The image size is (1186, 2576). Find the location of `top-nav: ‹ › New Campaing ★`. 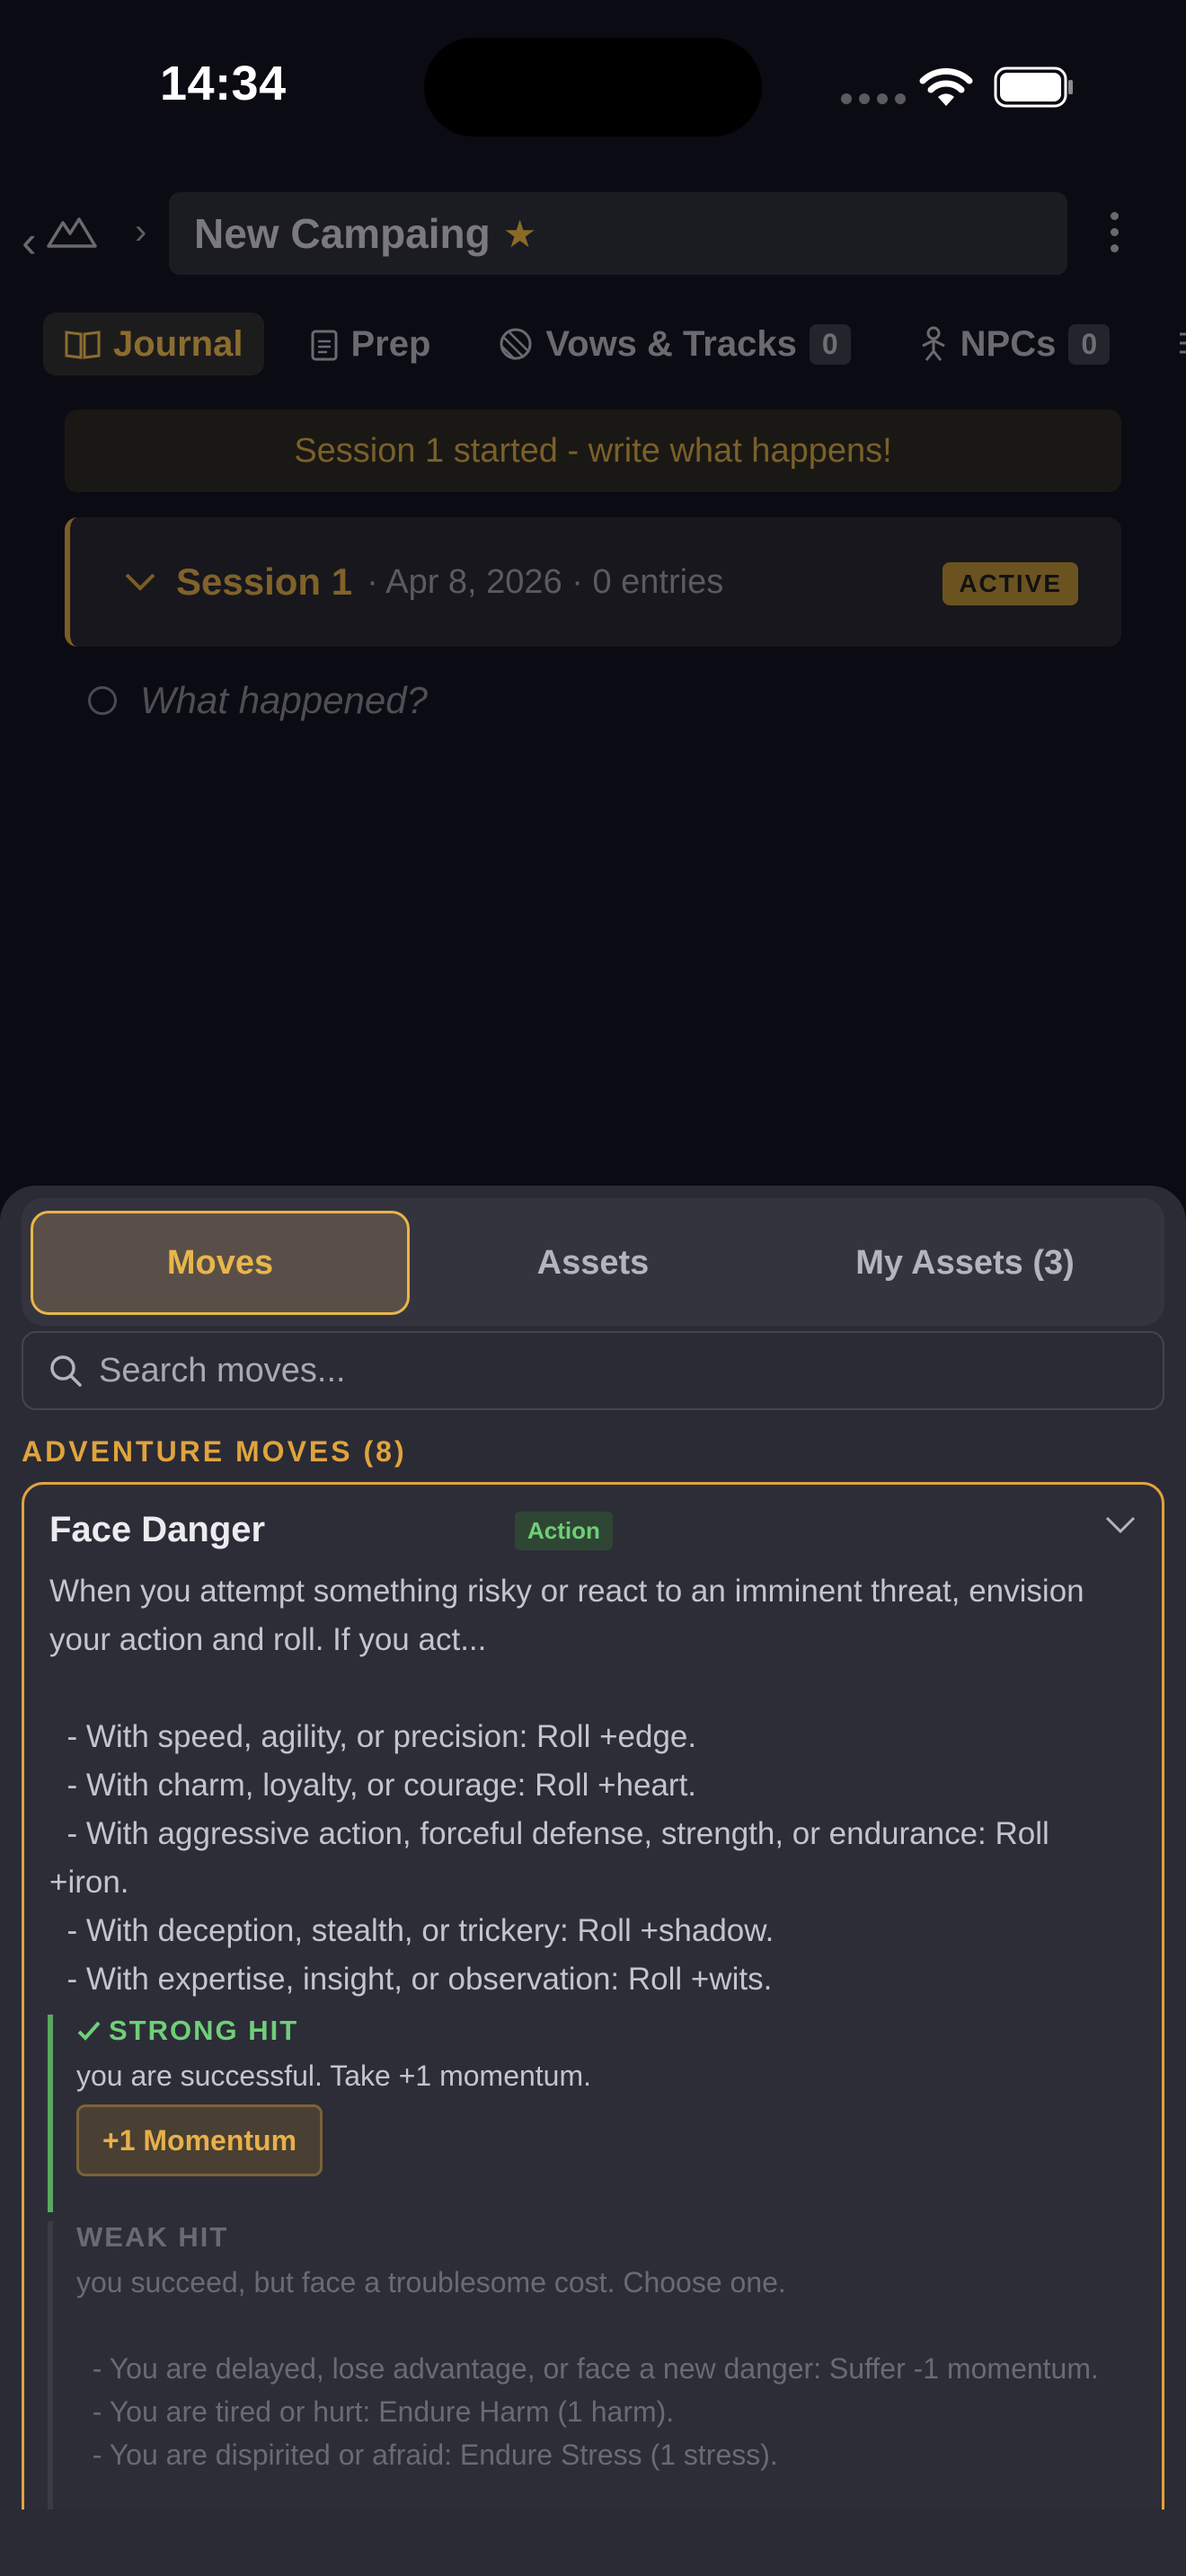

top-nav: ‹ › New Campaing ★ is located at coordinates (593, 235).